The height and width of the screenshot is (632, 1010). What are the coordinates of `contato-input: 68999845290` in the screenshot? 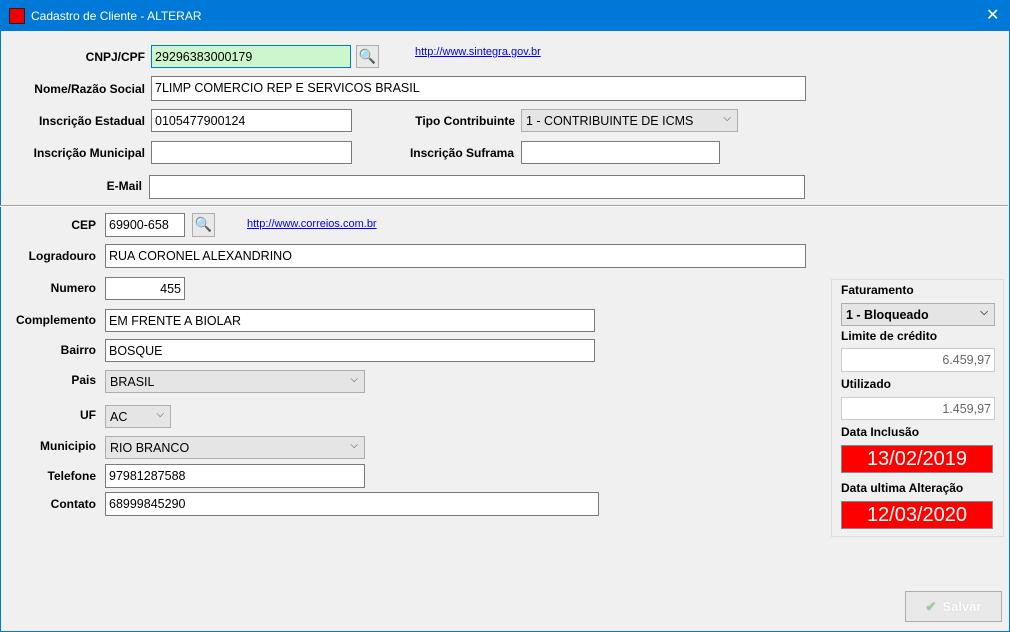 It's located at (352, 504).